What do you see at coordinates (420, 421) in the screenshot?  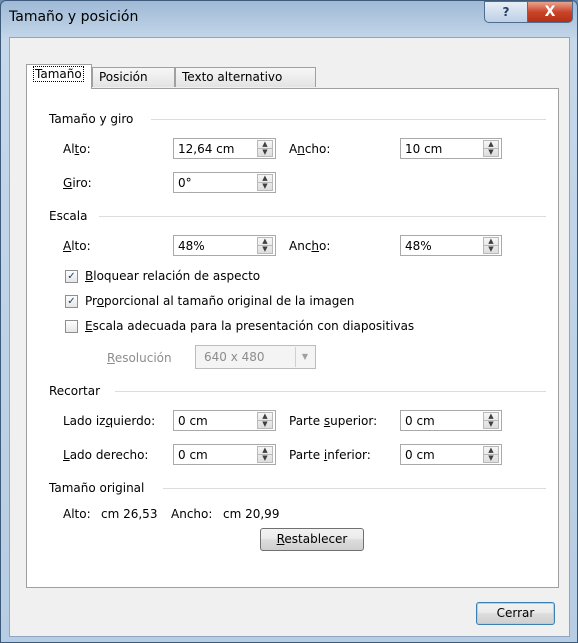 I see `crop-top-value: 0 cm` at bounding box center [420, 421].